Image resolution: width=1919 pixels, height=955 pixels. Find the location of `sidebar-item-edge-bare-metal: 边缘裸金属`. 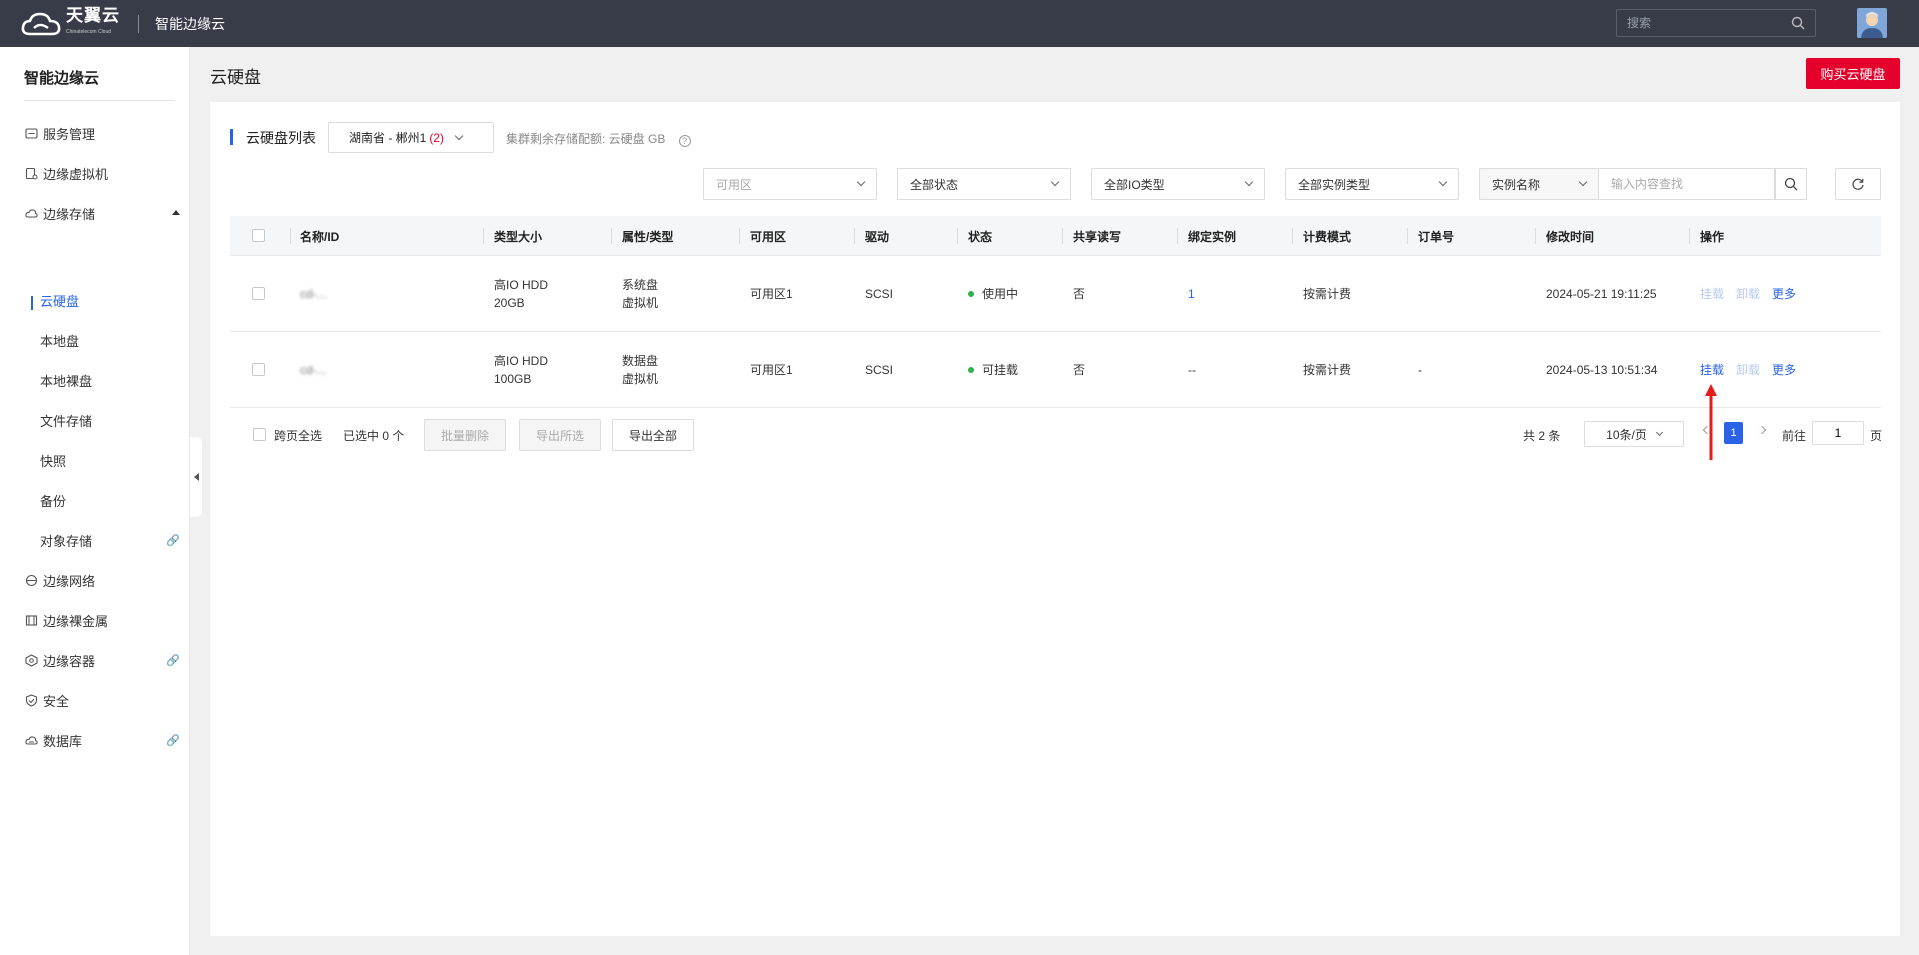

sidebar-item-edge-bare-metal: 边缘裸金属 is located at coordinates (102, 620).